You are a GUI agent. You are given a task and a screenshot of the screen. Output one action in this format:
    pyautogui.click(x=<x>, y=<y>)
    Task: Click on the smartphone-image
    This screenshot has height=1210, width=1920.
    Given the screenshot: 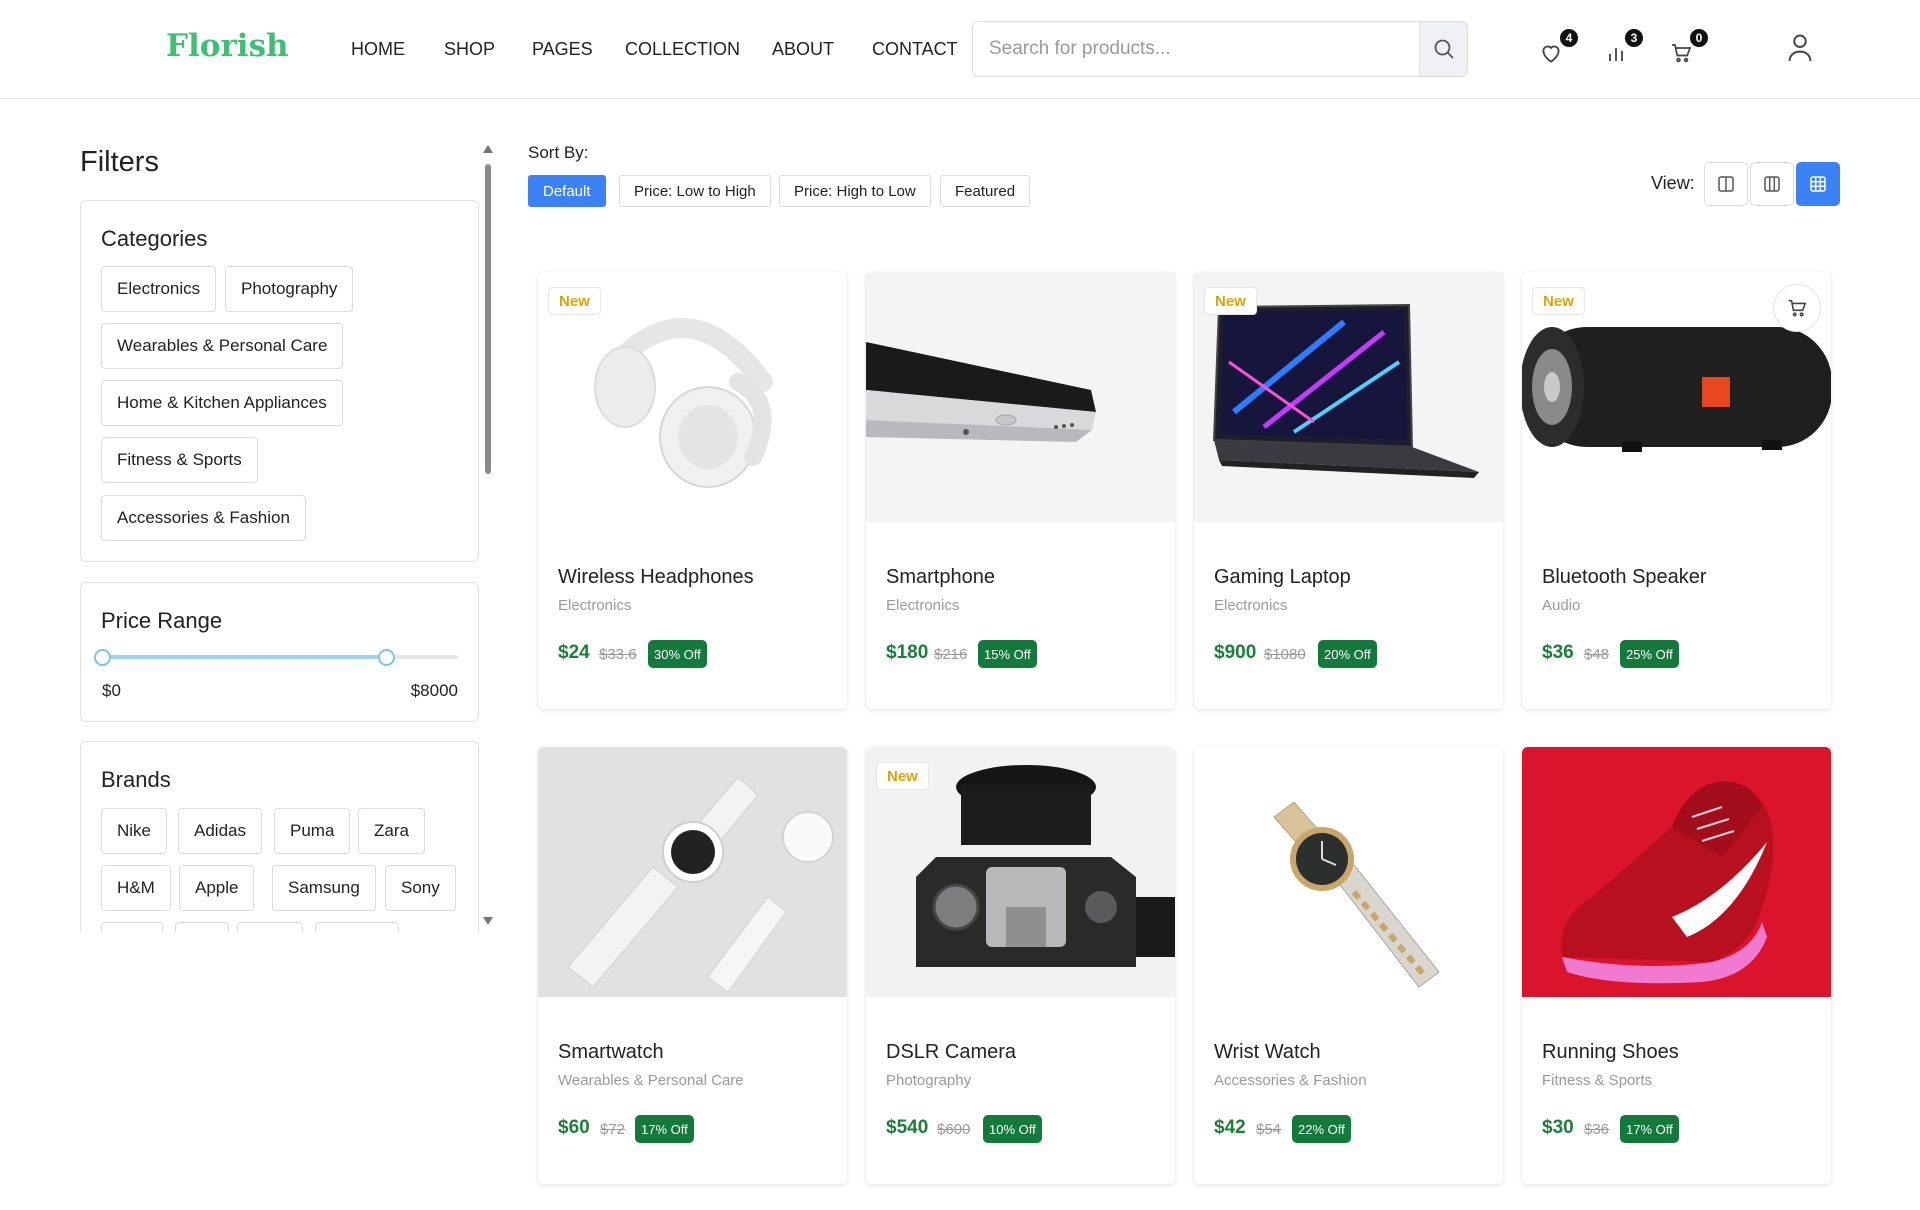 What is the action you would take?
    pyautogui.click(x=981, y=392)
    